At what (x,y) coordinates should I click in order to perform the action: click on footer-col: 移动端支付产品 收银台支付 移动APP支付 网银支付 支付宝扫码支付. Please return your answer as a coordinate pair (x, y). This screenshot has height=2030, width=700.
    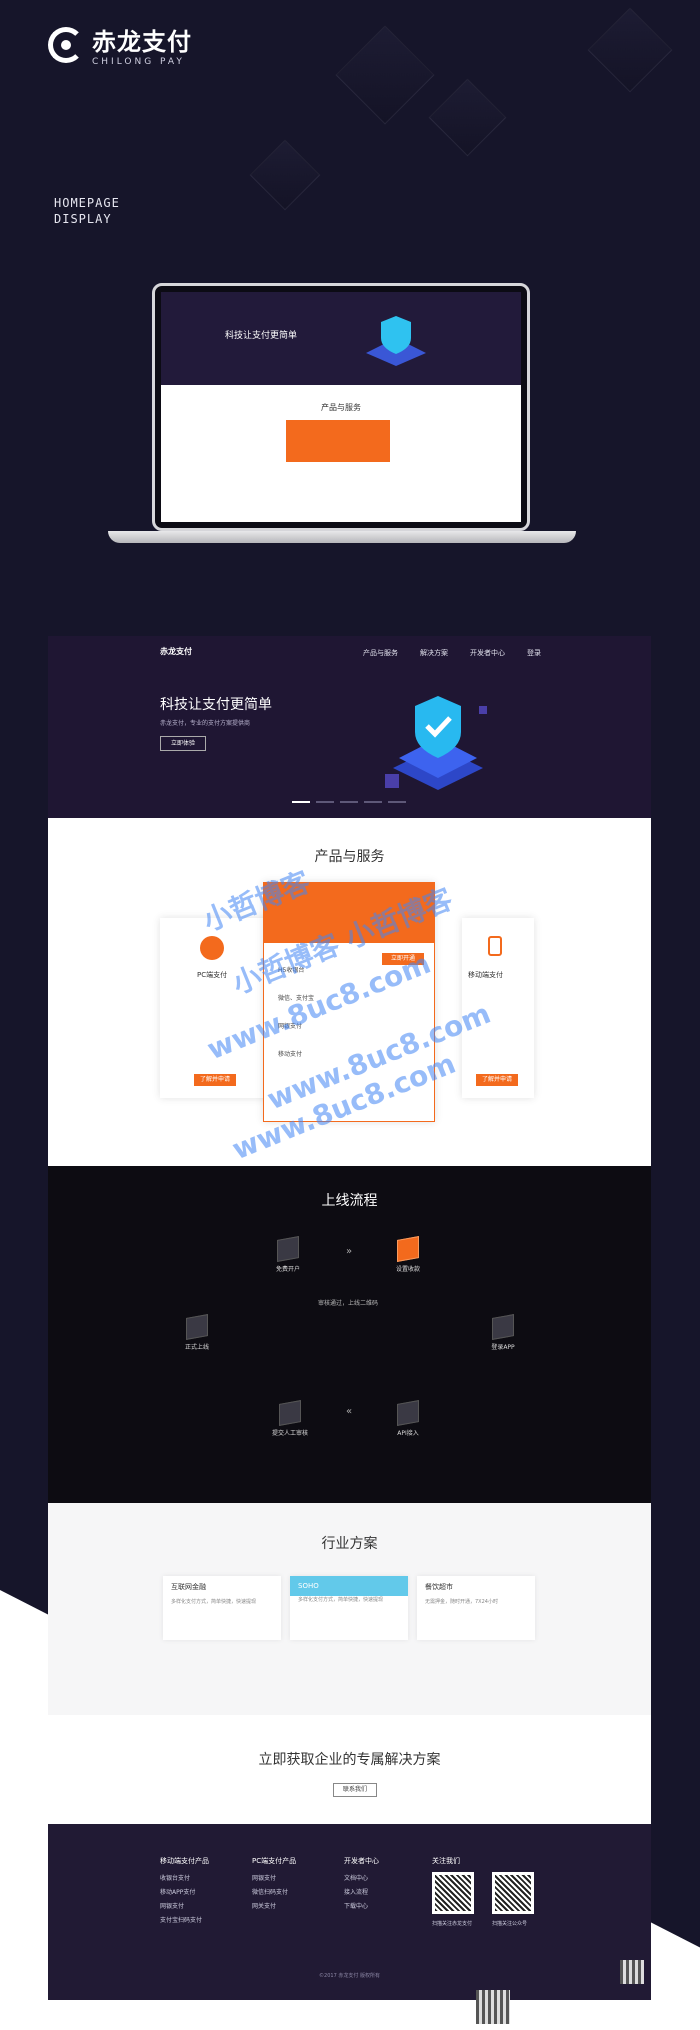
    Looking at the image, I should click on (184, 1891).